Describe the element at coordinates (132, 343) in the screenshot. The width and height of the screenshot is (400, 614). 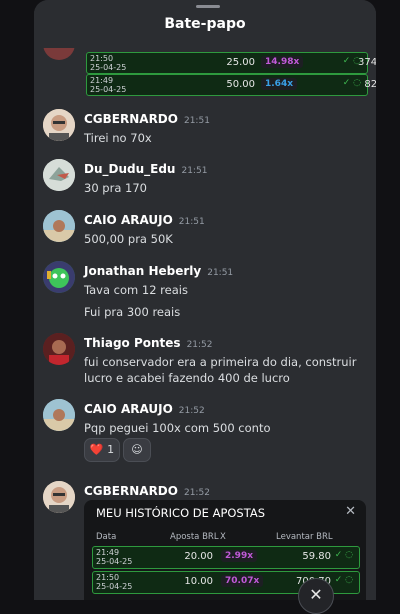
I see `message-author: Thiago Pontes` at that location.